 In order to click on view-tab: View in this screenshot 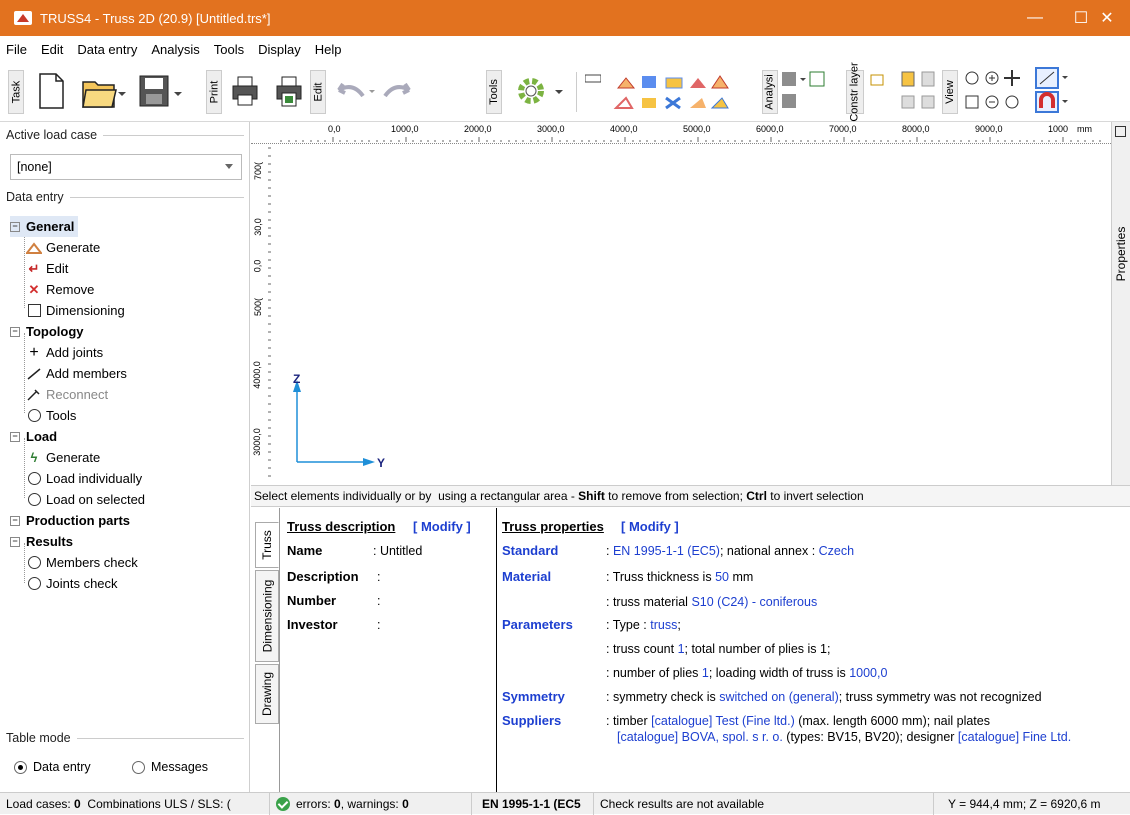, I will do `click(950, 92)`.